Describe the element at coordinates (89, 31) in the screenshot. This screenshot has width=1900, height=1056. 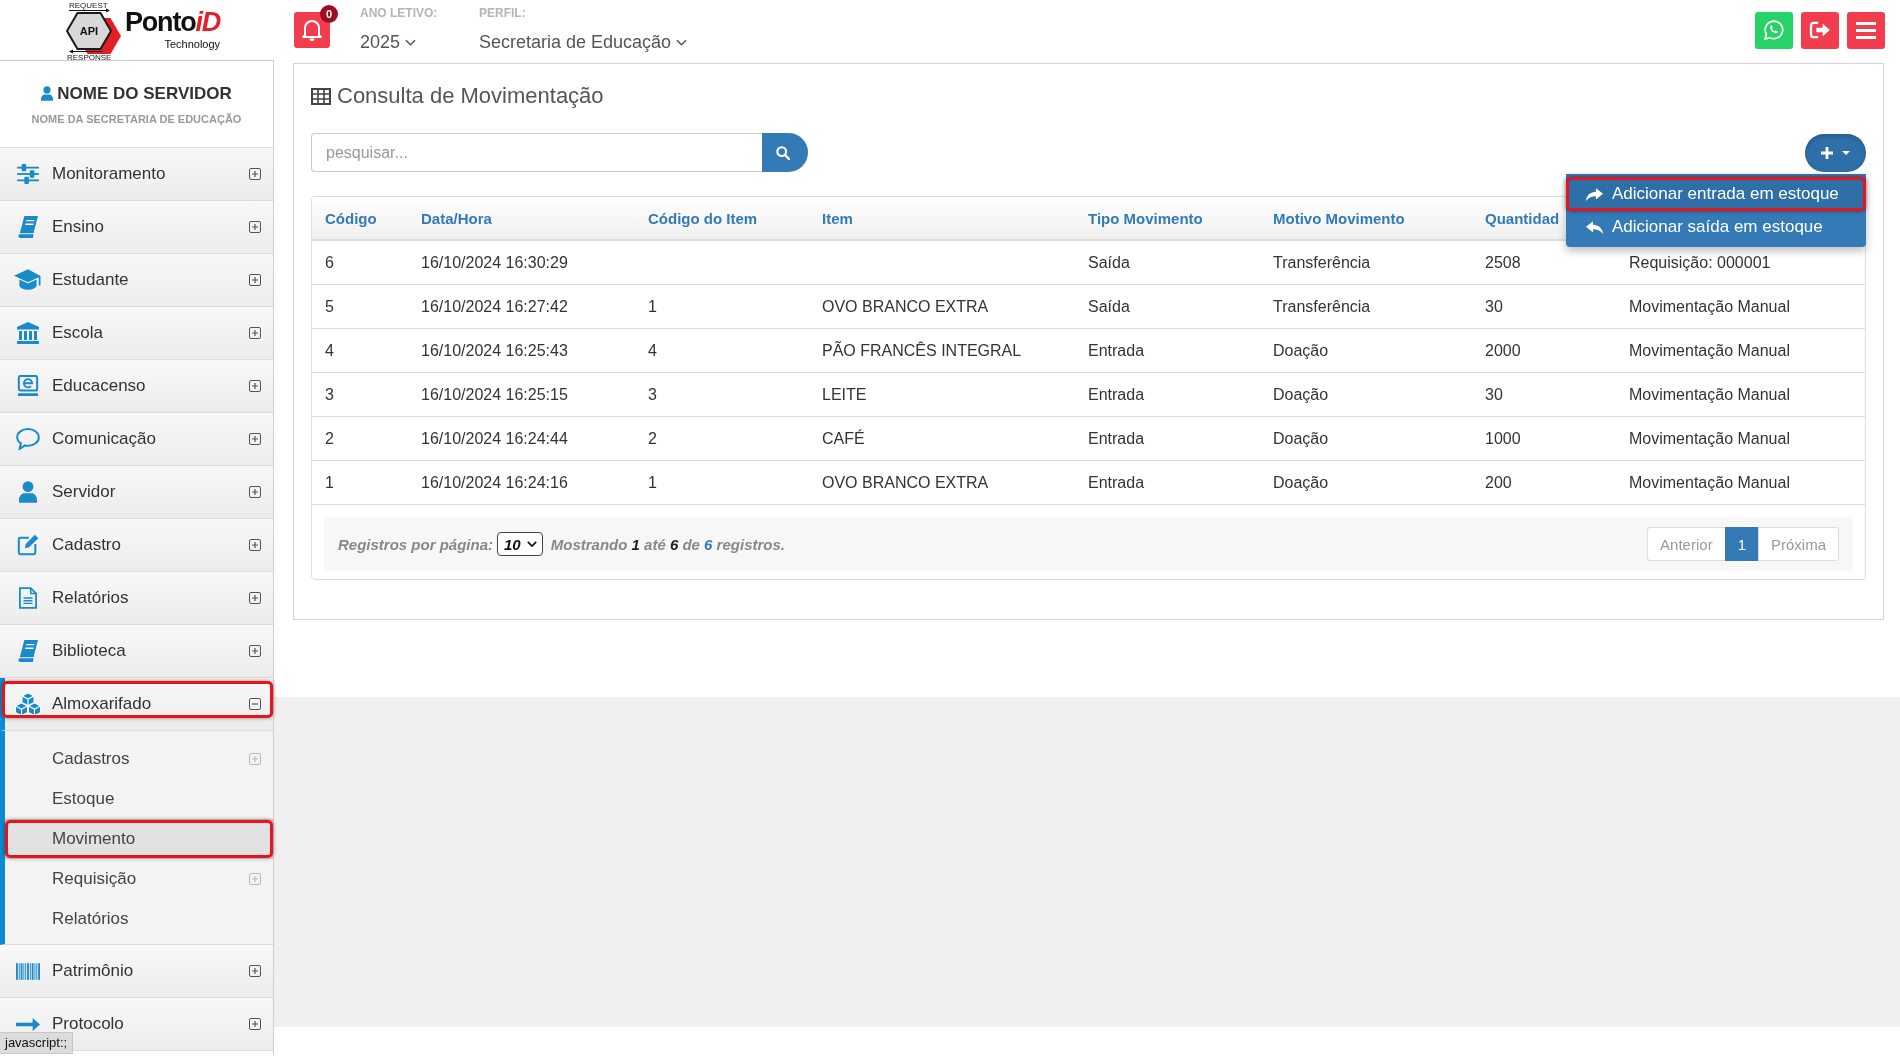
I see `logo-badge-text: API` at that location.